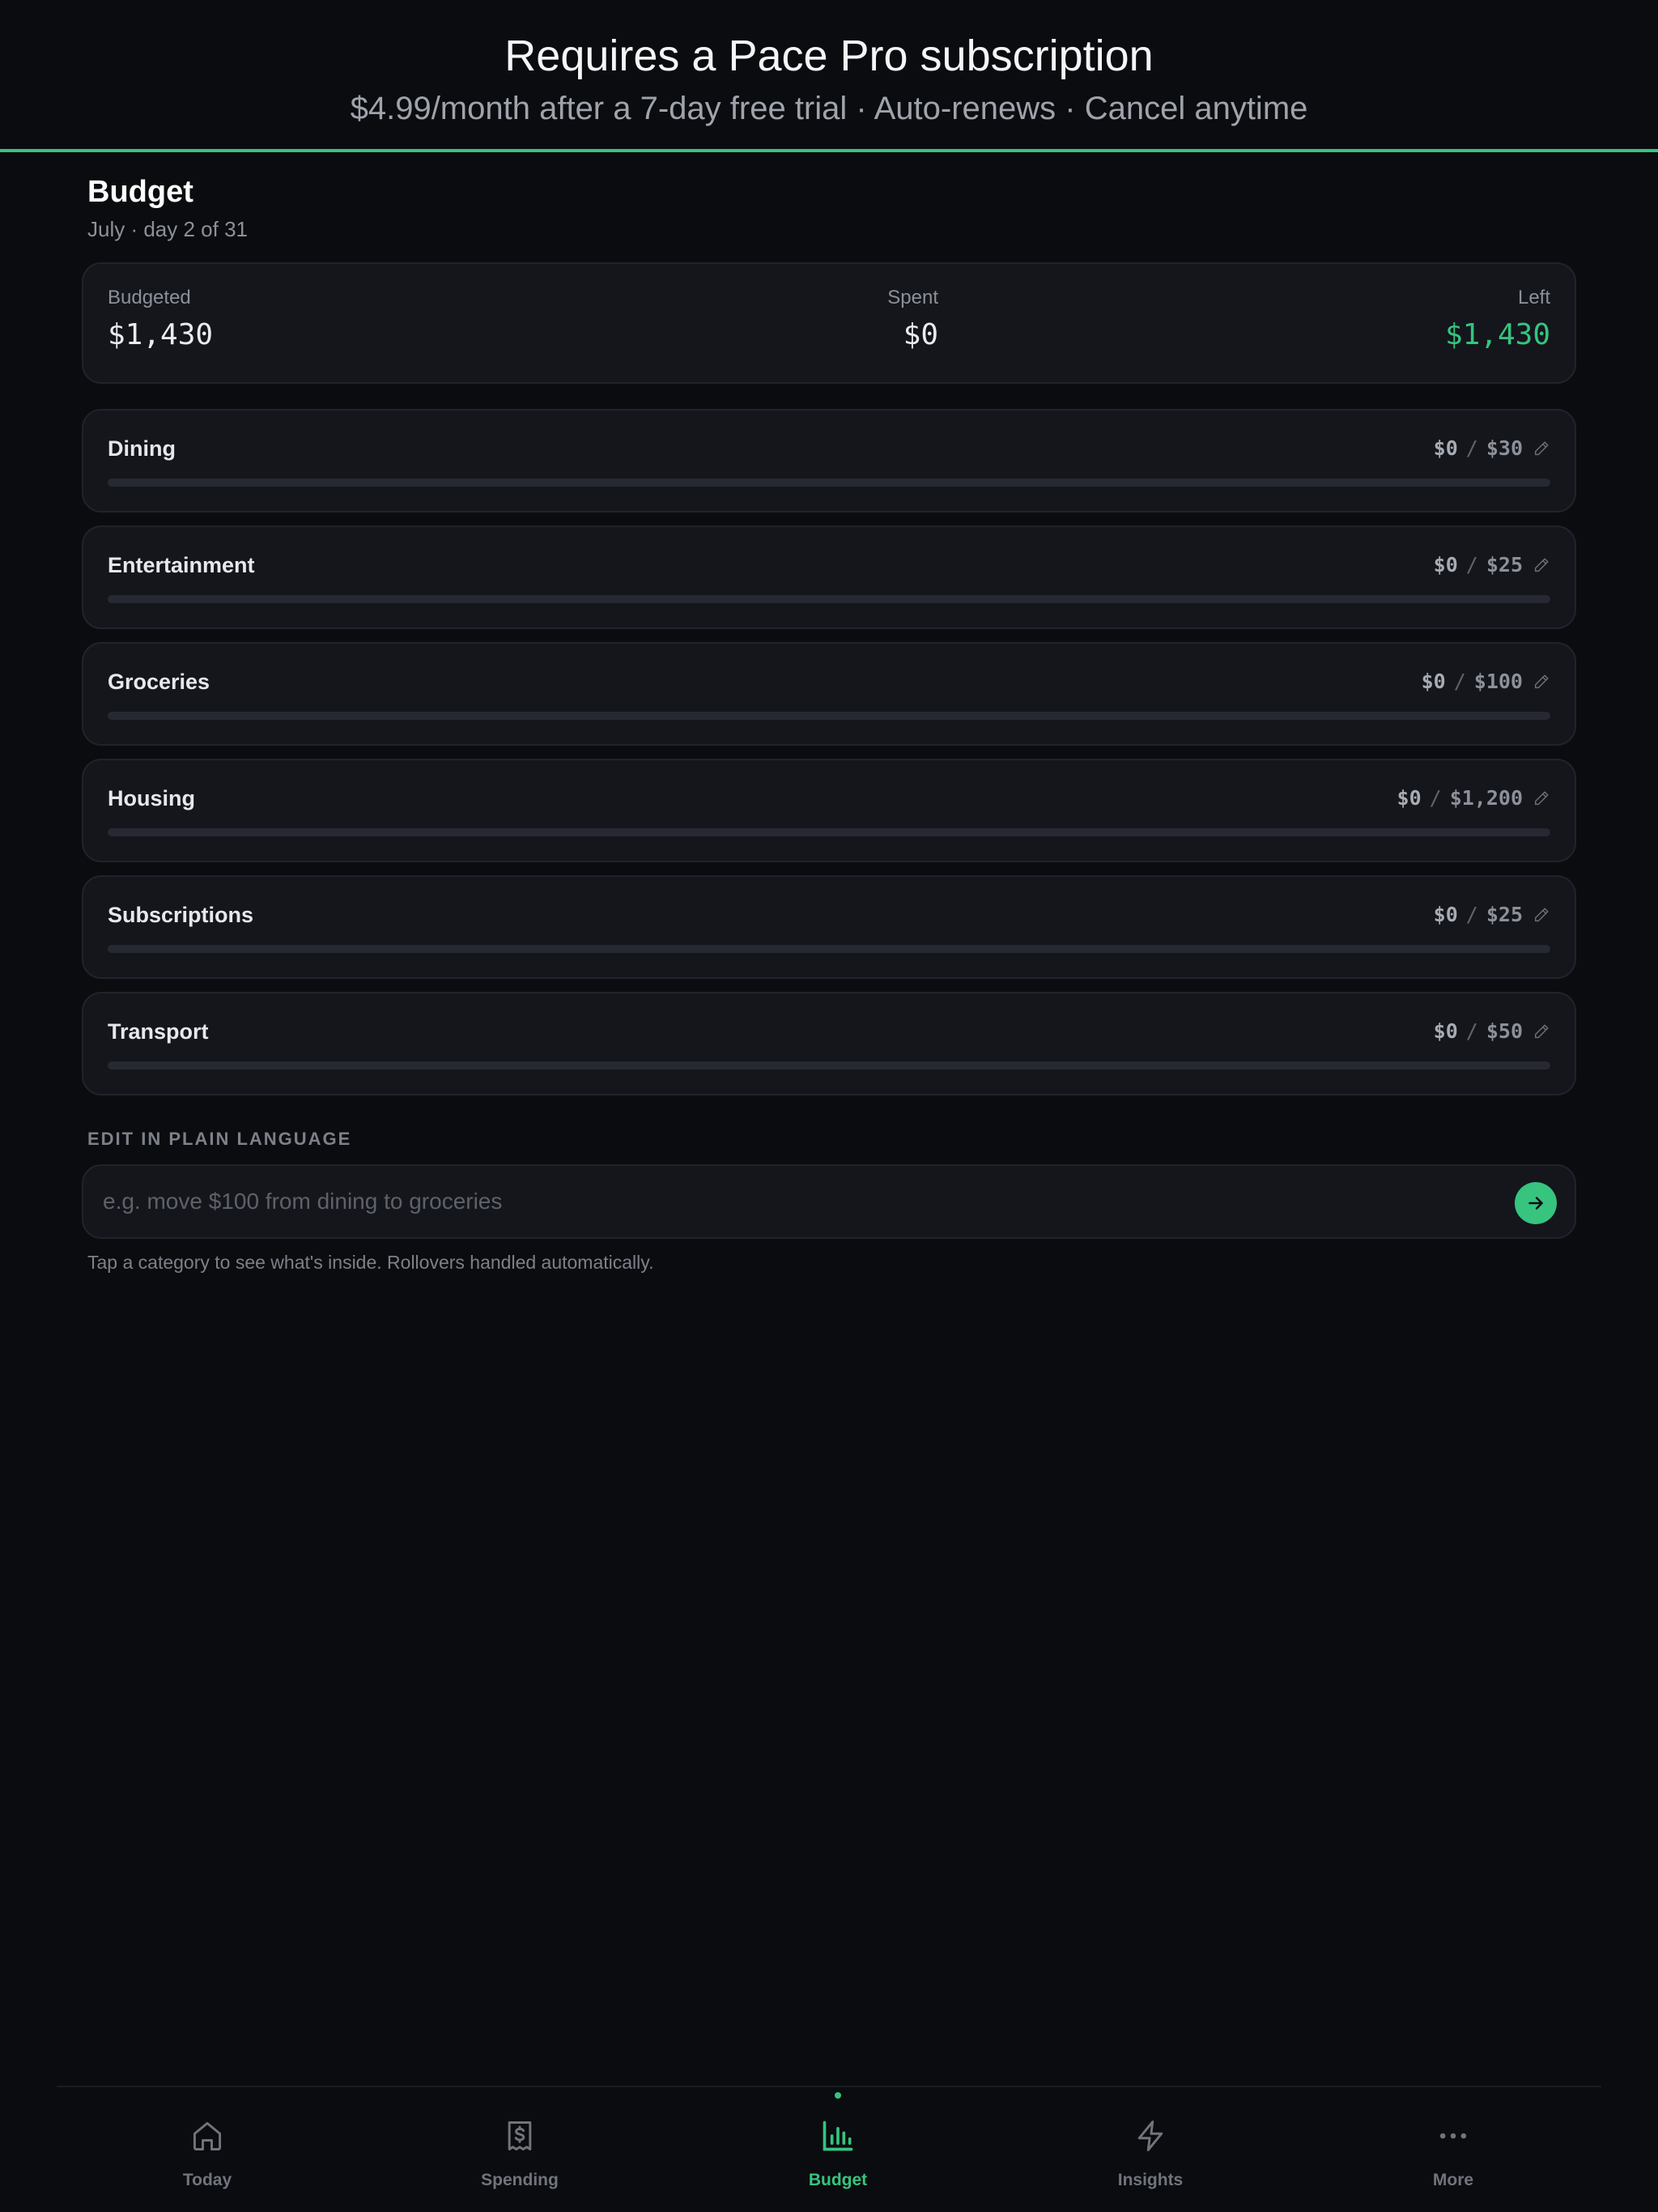 Image resolution: width=1658 pixels, height=2212 pixels. I want to click on tab-label: Spending, so click(520, 2180).